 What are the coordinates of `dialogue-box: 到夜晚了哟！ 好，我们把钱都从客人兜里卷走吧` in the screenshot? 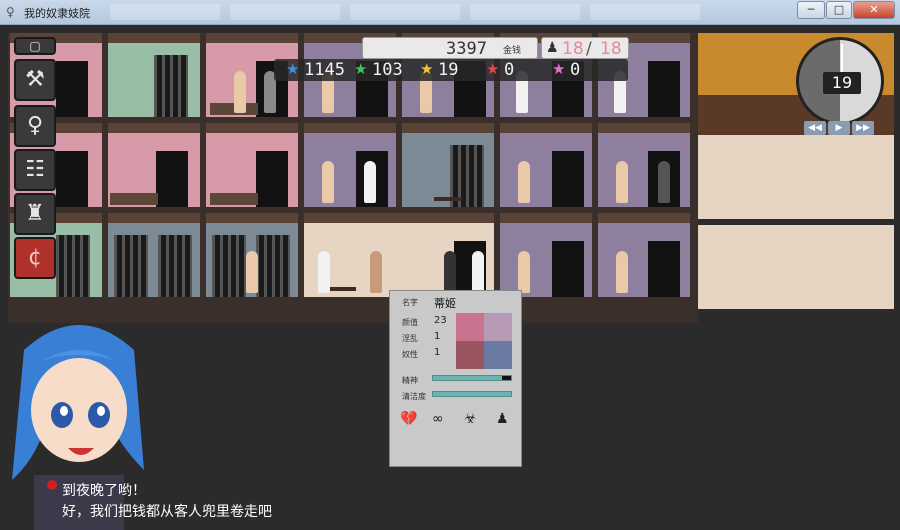 It's located at (450, 502).